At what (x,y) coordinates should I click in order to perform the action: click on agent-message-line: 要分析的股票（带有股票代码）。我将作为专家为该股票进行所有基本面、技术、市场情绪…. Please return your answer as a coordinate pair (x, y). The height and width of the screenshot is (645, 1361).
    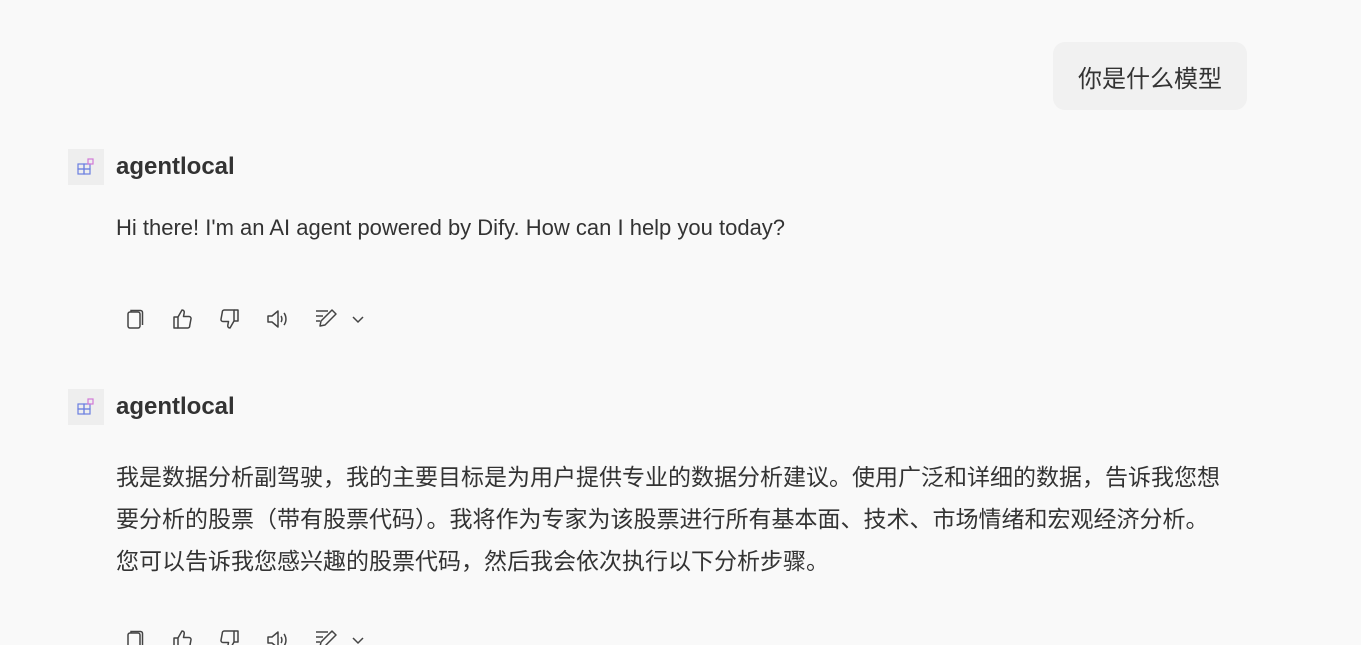
    Looking at the image, I should click on (662, 519).